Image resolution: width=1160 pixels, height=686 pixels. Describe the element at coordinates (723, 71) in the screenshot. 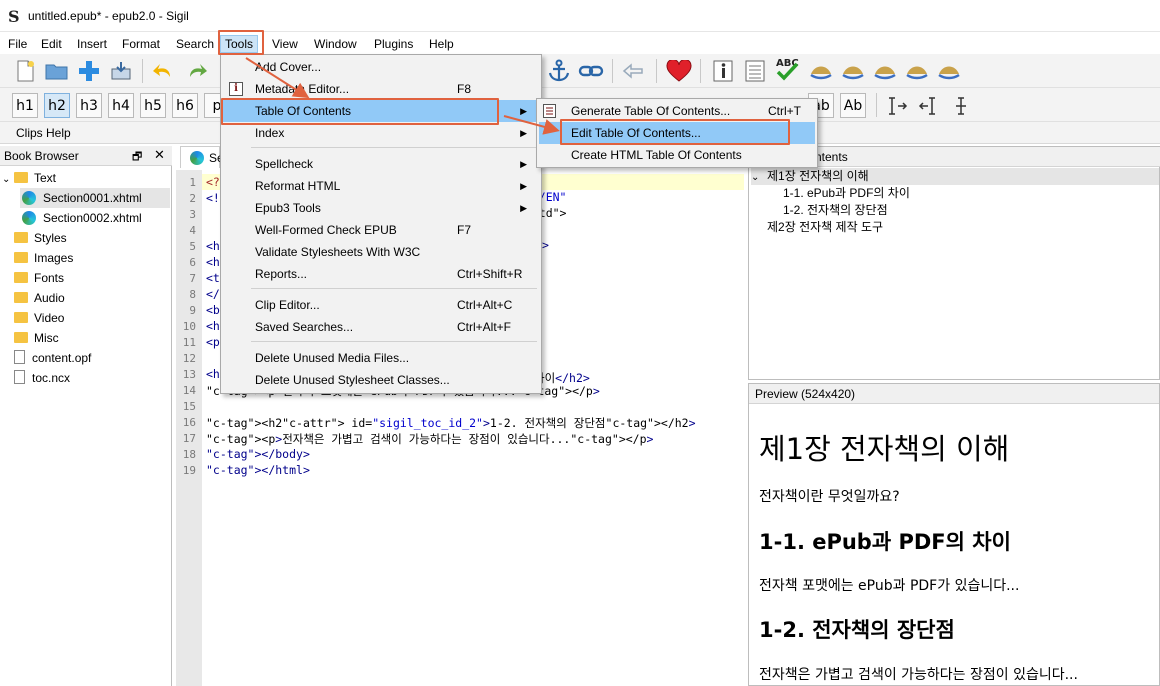

I see `info-icon` at that location.